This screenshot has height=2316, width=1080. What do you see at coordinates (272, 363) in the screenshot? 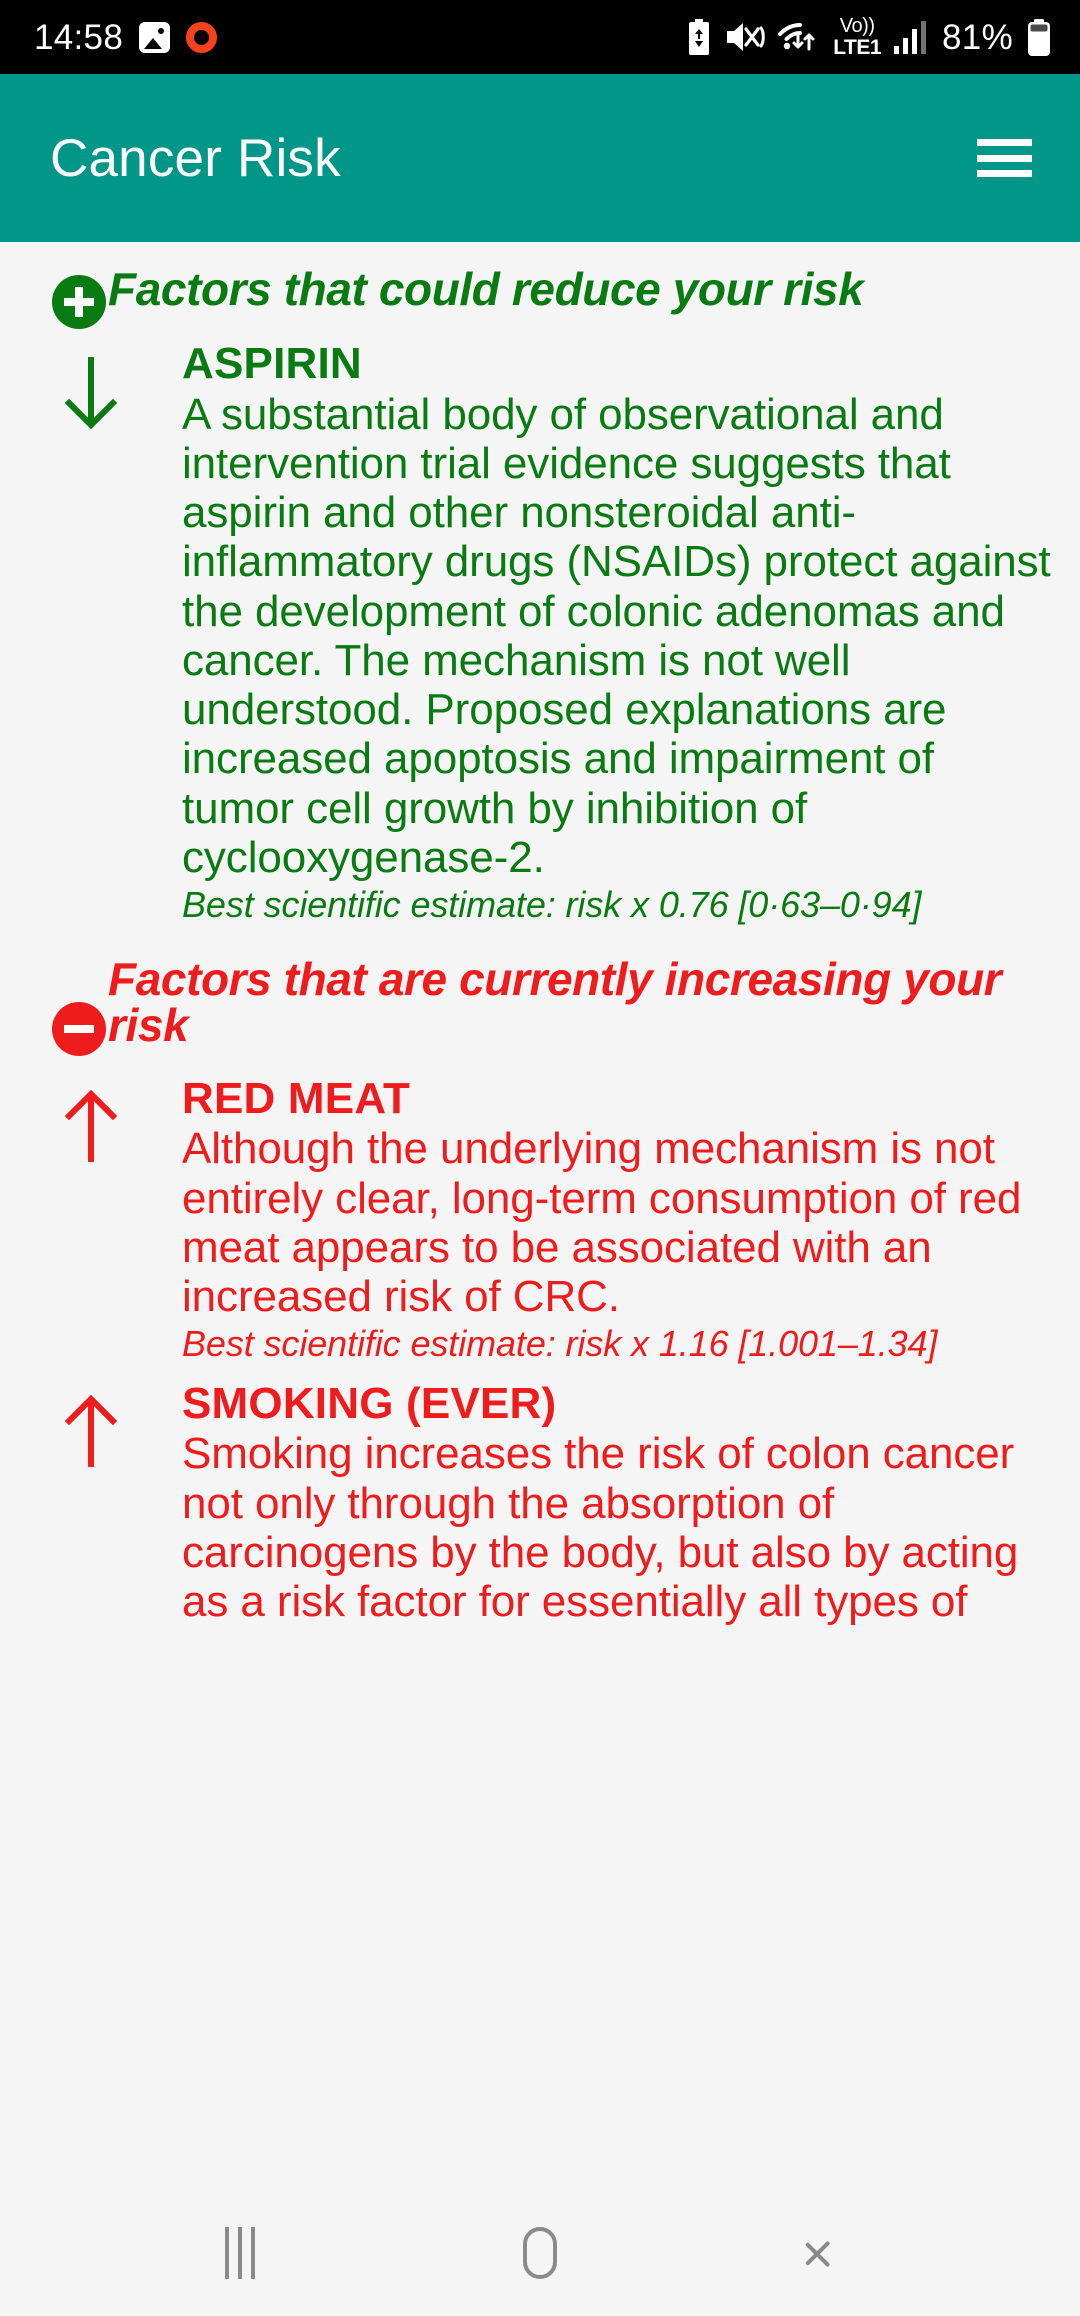
I see `factor-name: ASPIRIN` at bounding box center [272, 363].